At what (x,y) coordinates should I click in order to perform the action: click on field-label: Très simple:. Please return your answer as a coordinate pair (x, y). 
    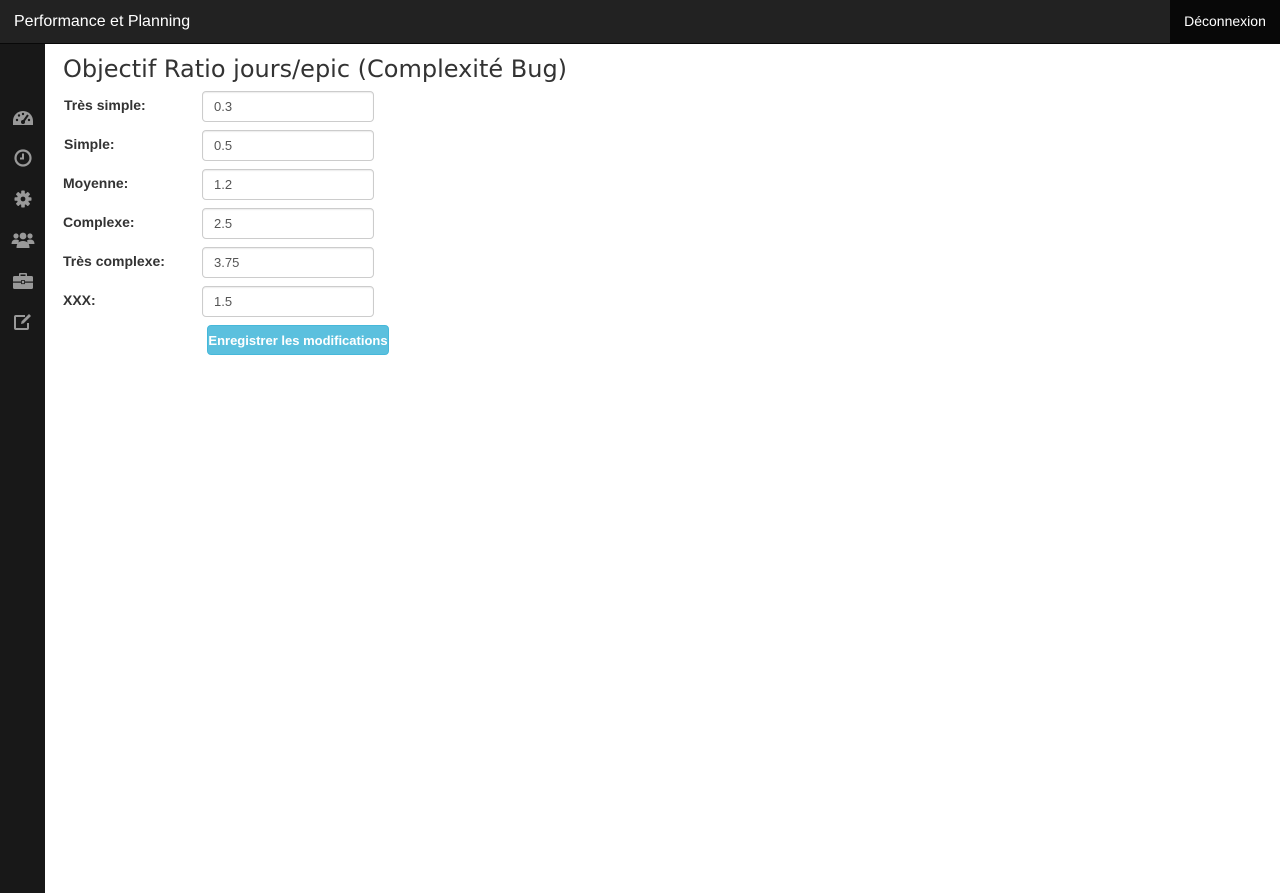
    Looking at the image, I should click on (105, 105).